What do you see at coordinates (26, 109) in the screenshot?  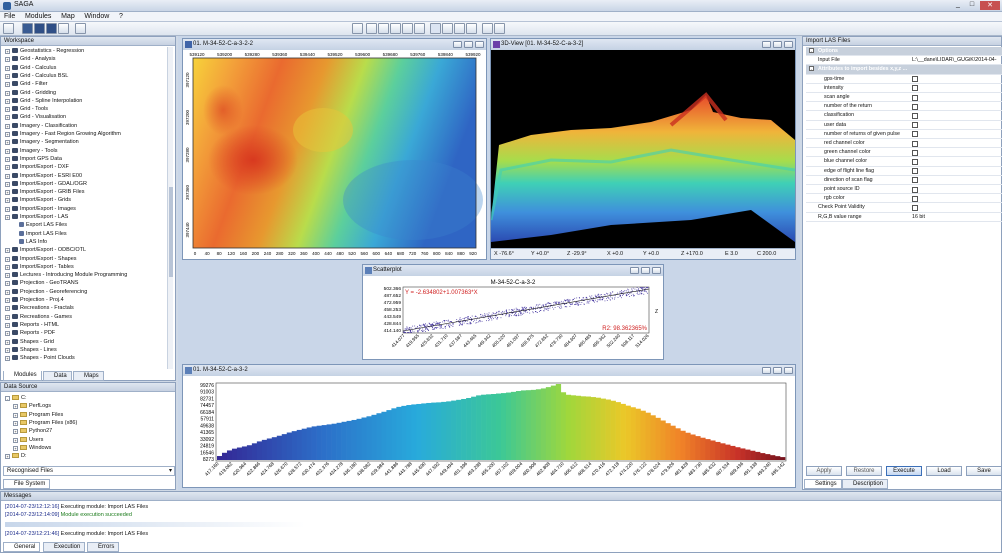 I see `tree-item: + Grid - Tools` at bounding box center [26, 109].